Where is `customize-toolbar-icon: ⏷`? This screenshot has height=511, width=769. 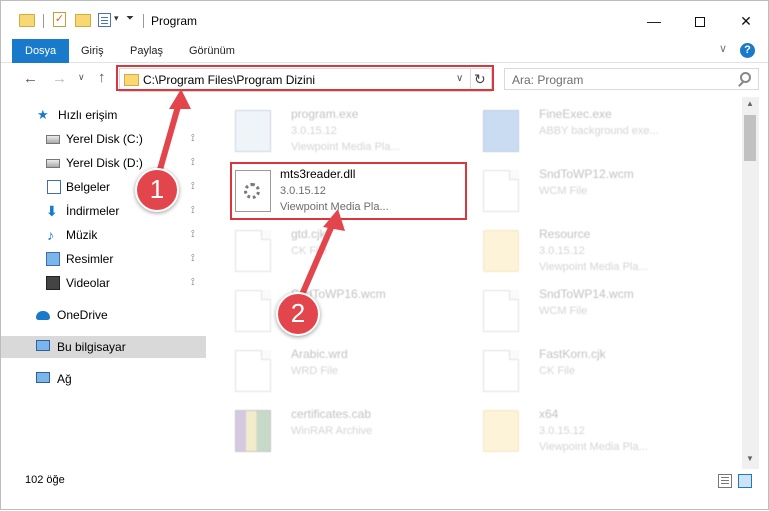
customize-toolbar-icon: ⏷ is located at coordinates (130, 22).